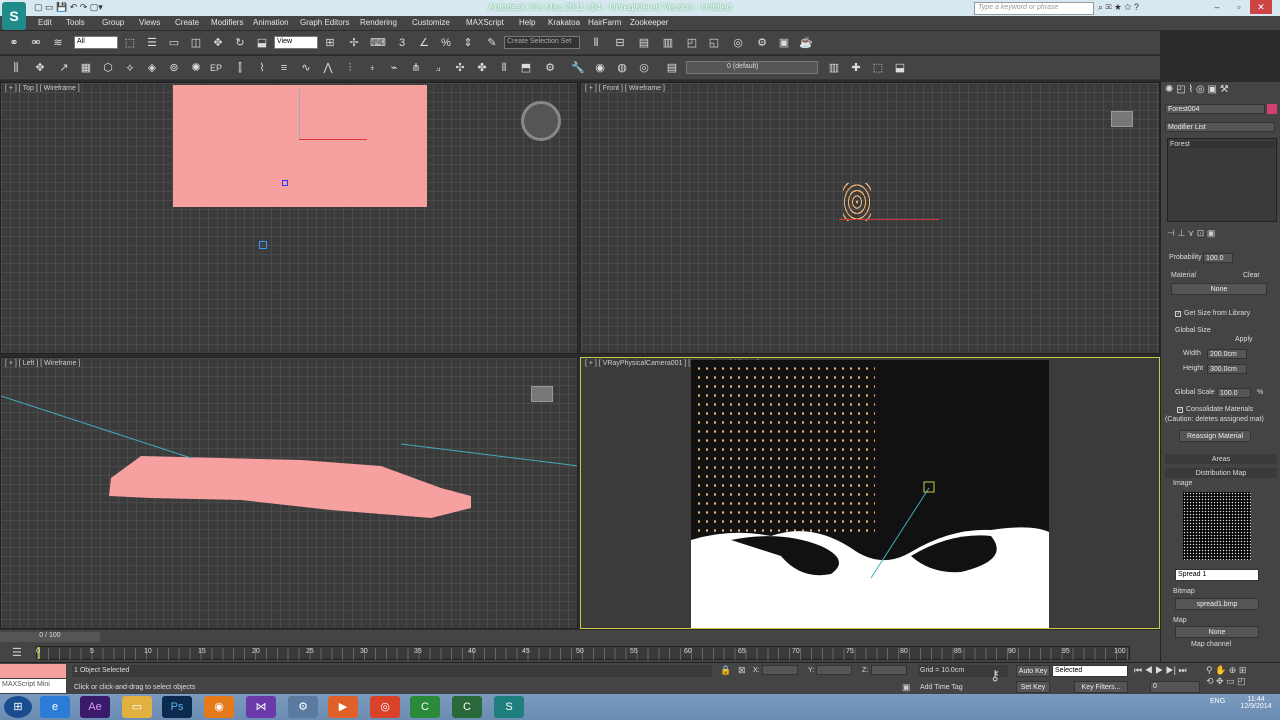  What do you see at coordinates (262, 68) in the screenshot?
I see `tool-11-icon: ⌇` at bounding box center [262, 68].